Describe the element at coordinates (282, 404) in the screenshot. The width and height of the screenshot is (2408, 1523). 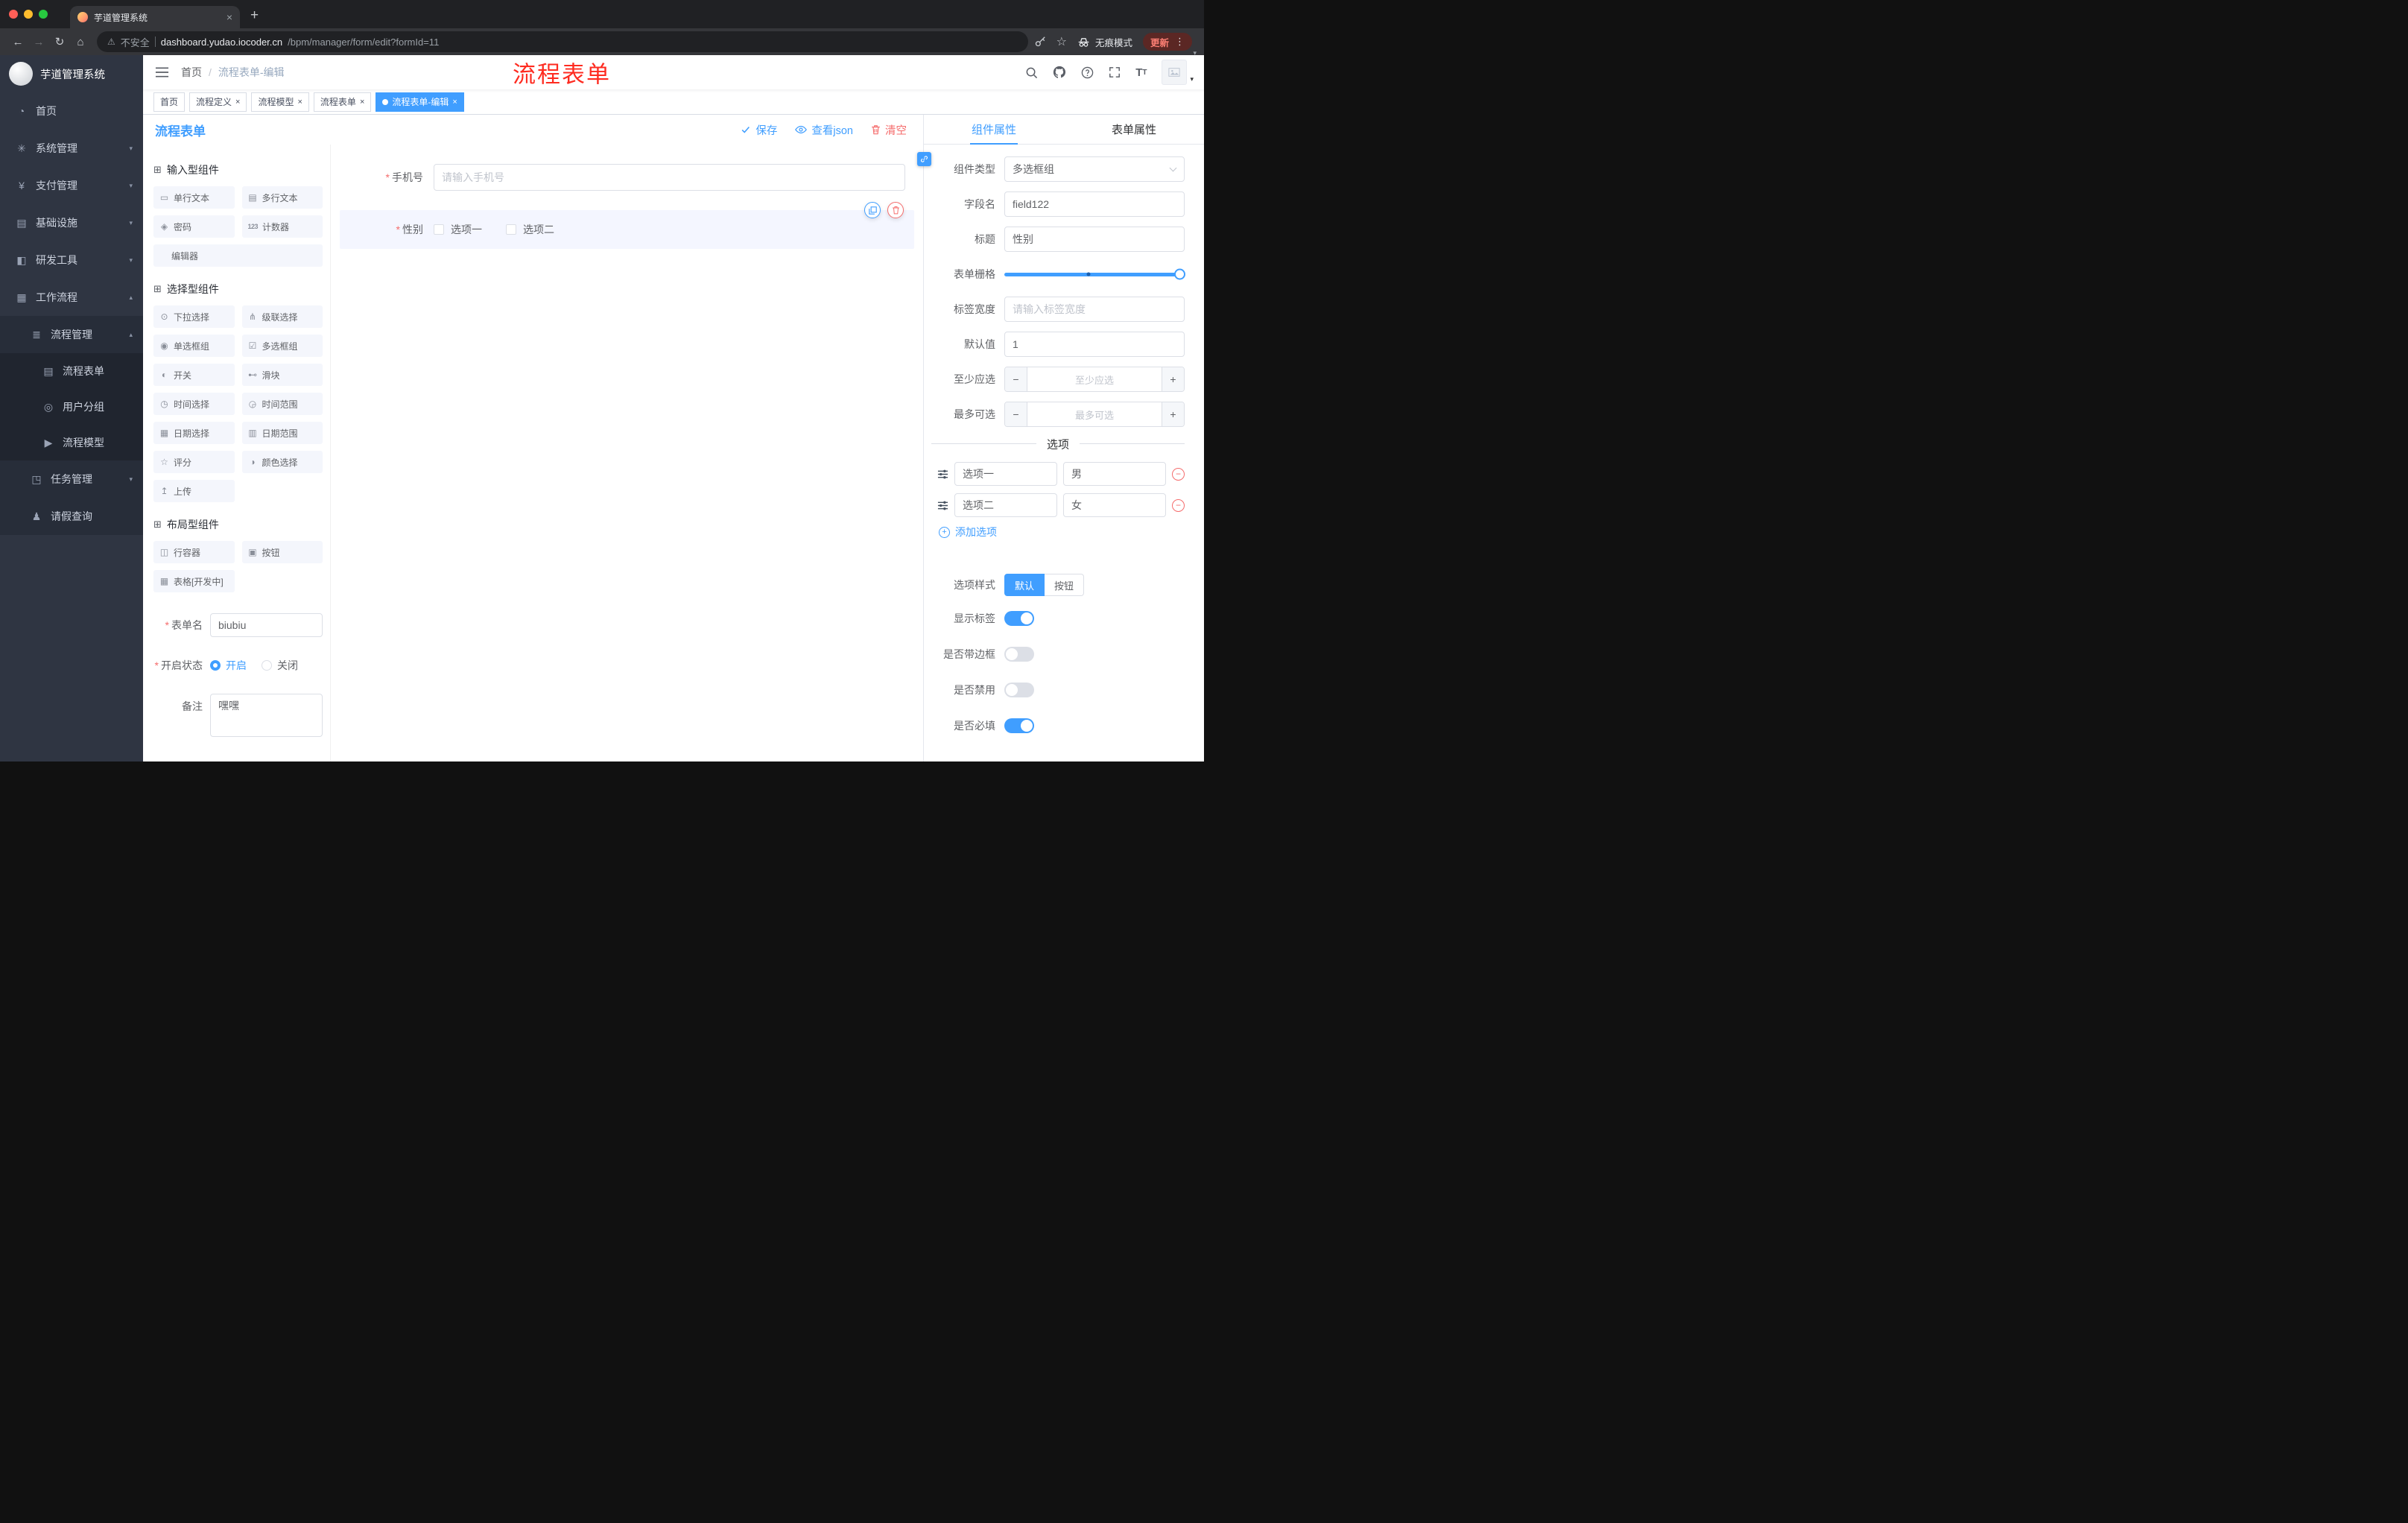
I see `palette-item-time-range: ◶ 时间范围` at that location.